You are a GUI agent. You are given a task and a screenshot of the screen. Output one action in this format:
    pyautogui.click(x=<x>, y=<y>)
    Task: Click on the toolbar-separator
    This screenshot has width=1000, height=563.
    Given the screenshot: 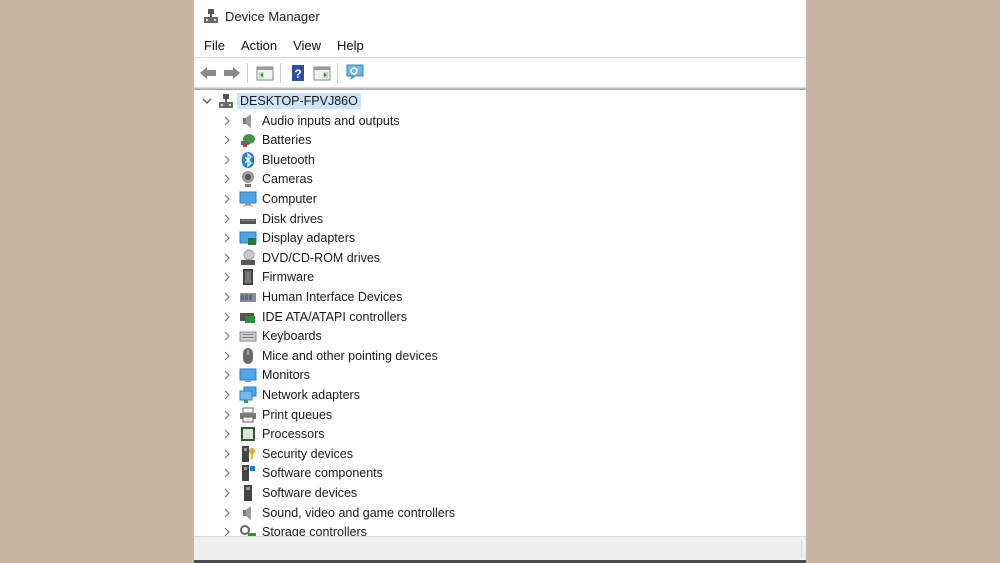 What is the action you would take?
    pyautogui.click(x=337, y=72)
    